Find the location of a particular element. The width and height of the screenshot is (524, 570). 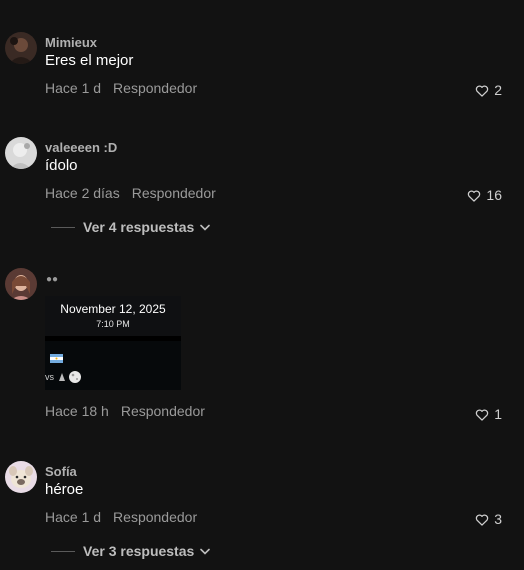

view-replies-button: Ver 4 respuestas is located at coordinates (131, 227).